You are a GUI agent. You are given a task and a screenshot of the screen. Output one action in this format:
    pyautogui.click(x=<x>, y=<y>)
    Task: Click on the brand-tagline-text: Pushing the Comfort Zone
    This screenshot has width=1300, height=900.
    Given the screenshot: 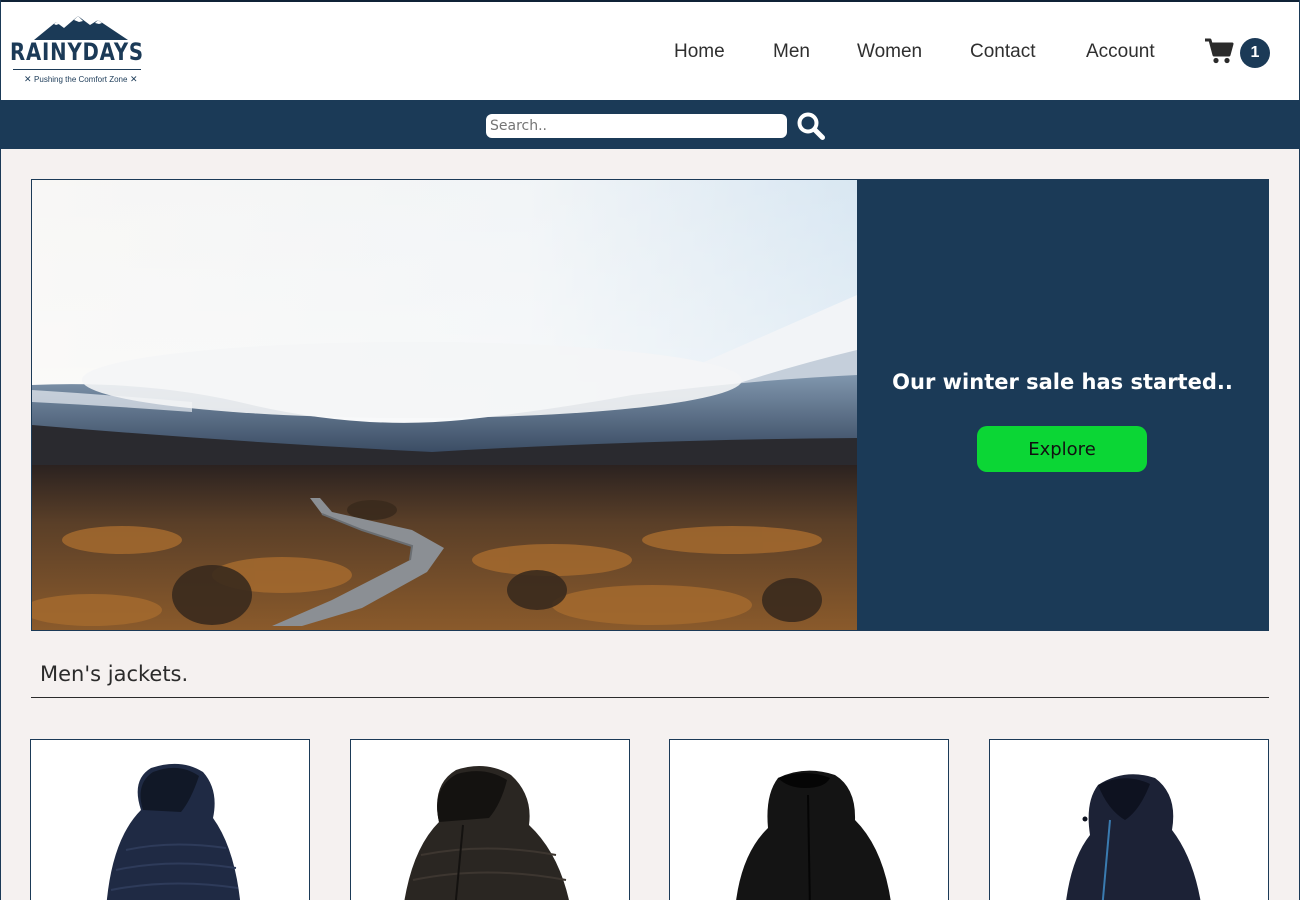 What is the action you would take?
    pyautogui.click(x=81, y=79)
    